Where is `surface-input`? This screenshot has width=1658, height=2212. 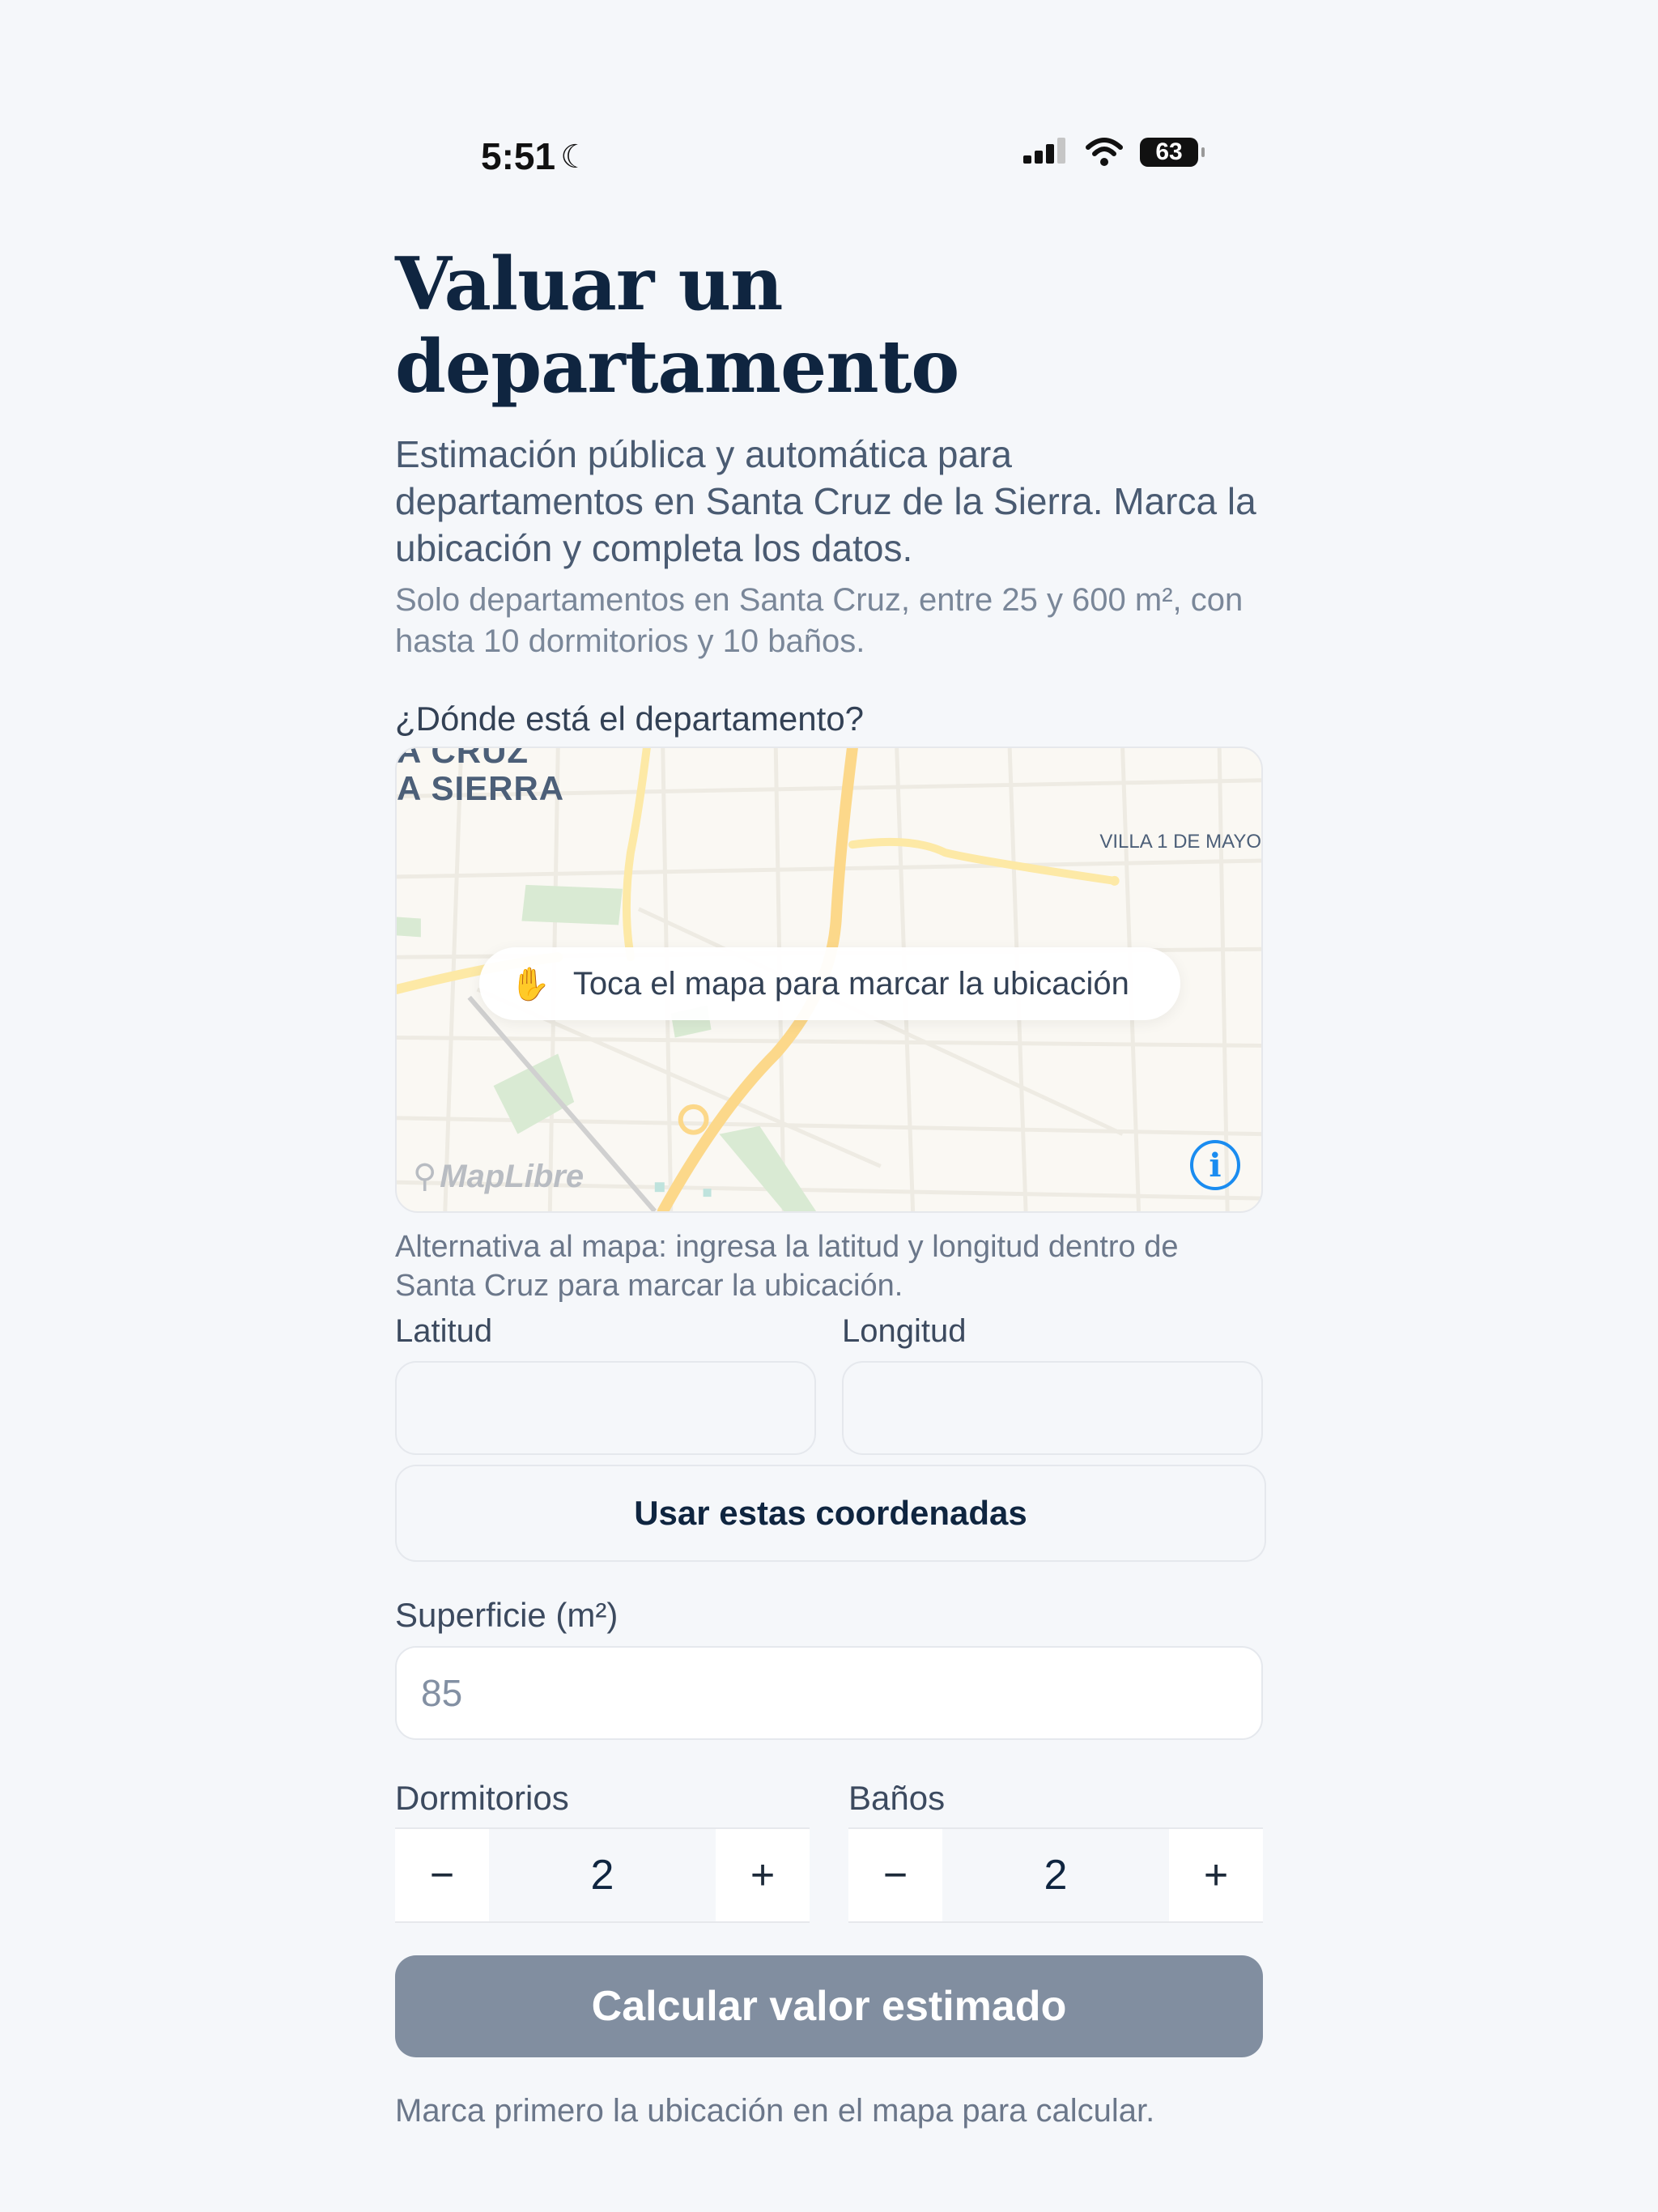 surface-input is located at coordinates (829, 1693).